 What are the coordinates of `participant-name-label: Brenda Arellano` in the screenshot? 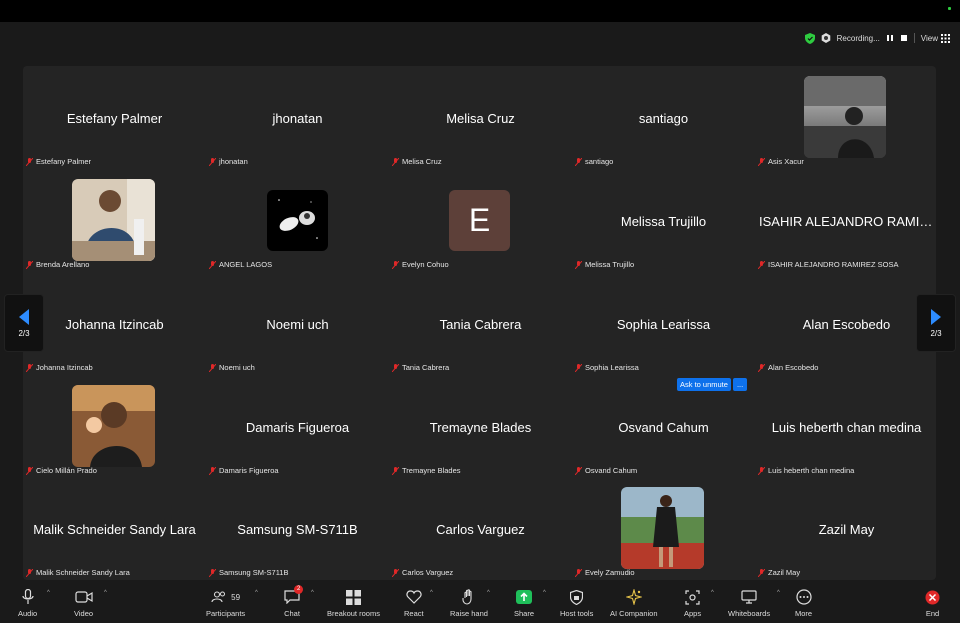 It's located at (57, 264).